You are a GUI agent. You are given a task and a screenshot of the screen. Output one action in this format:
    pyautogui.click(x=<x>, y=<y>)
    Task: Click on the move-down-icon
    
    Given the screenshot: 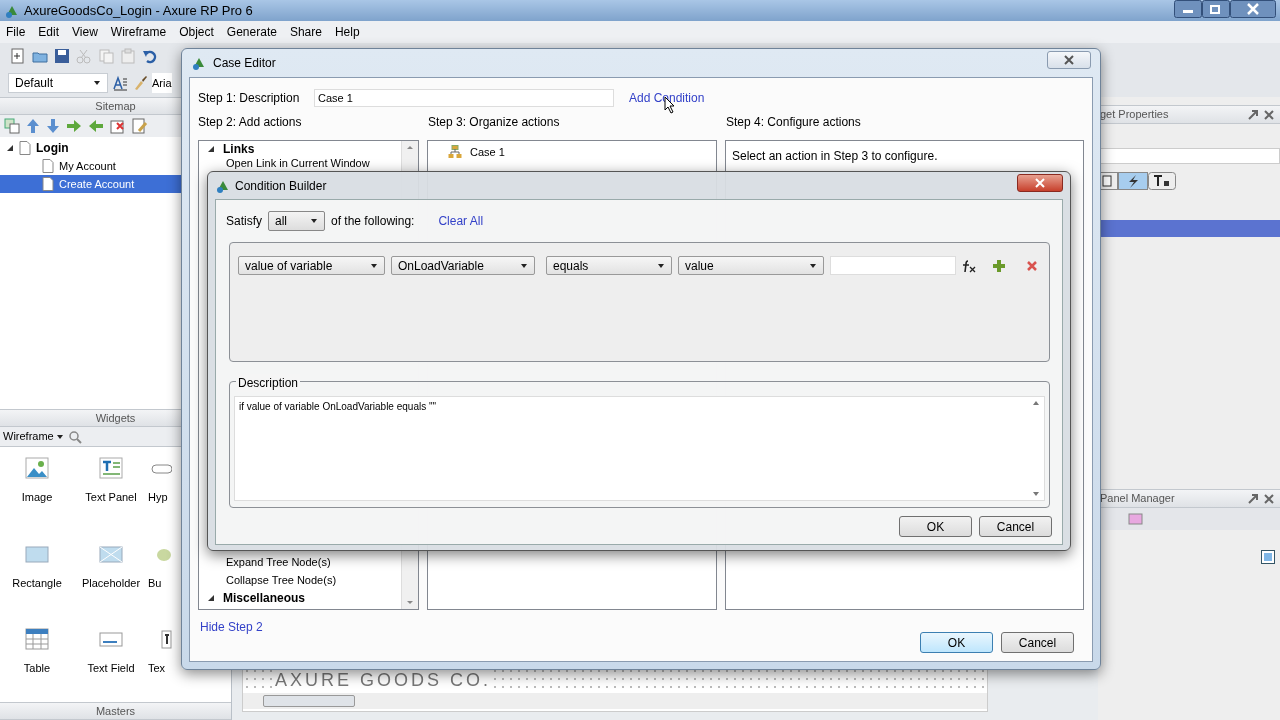 What is the action you would take?
    pyautogui.click(x=53, y=126)
    